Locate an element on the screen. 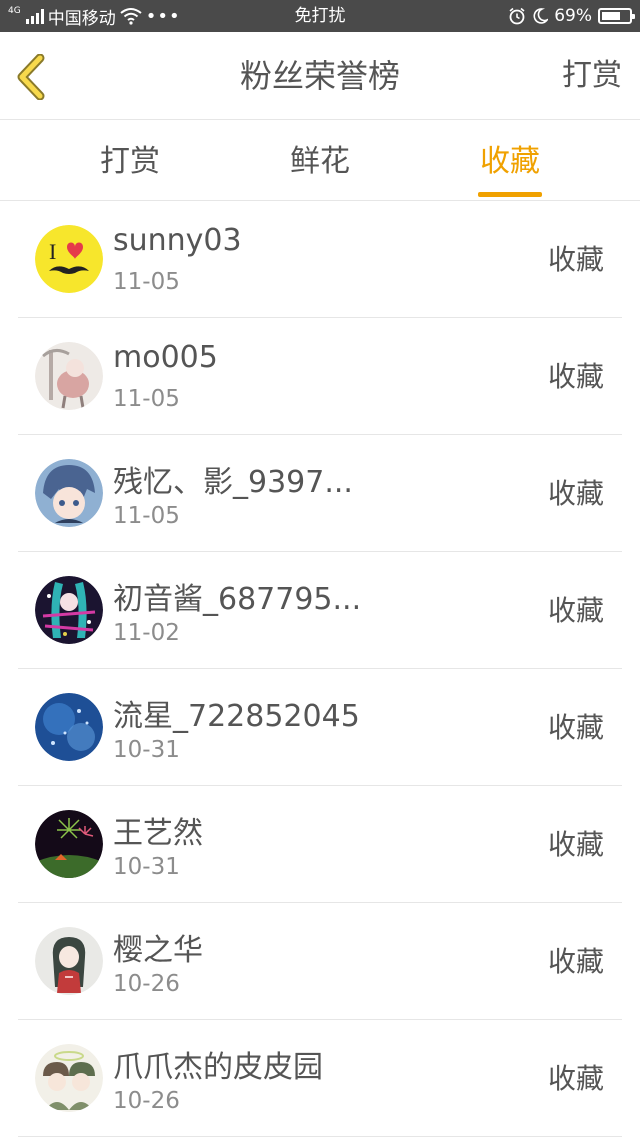  status-right: 69% is located at coordinates (571, 16).